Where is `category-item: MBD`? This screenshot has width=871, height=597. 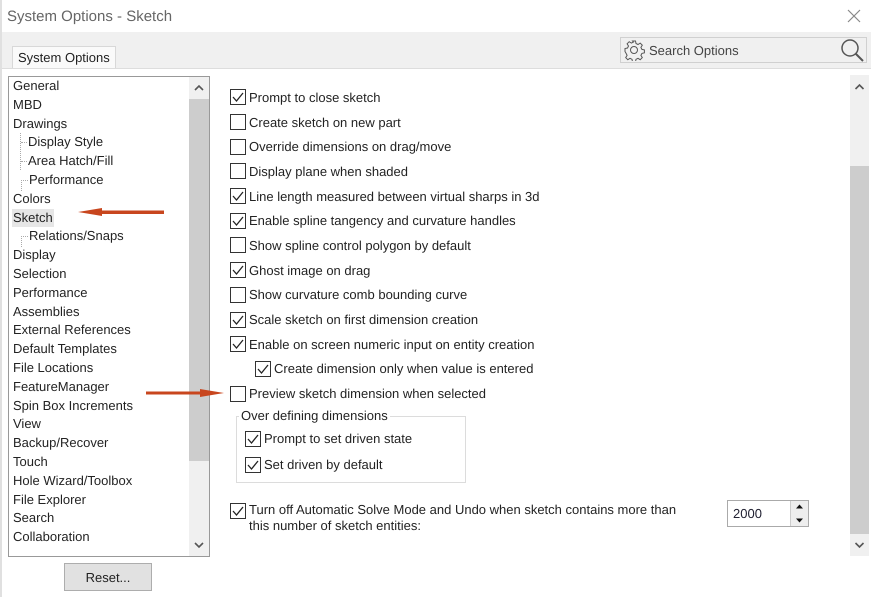
category-item: MBD is located at coordinates (27, 105).